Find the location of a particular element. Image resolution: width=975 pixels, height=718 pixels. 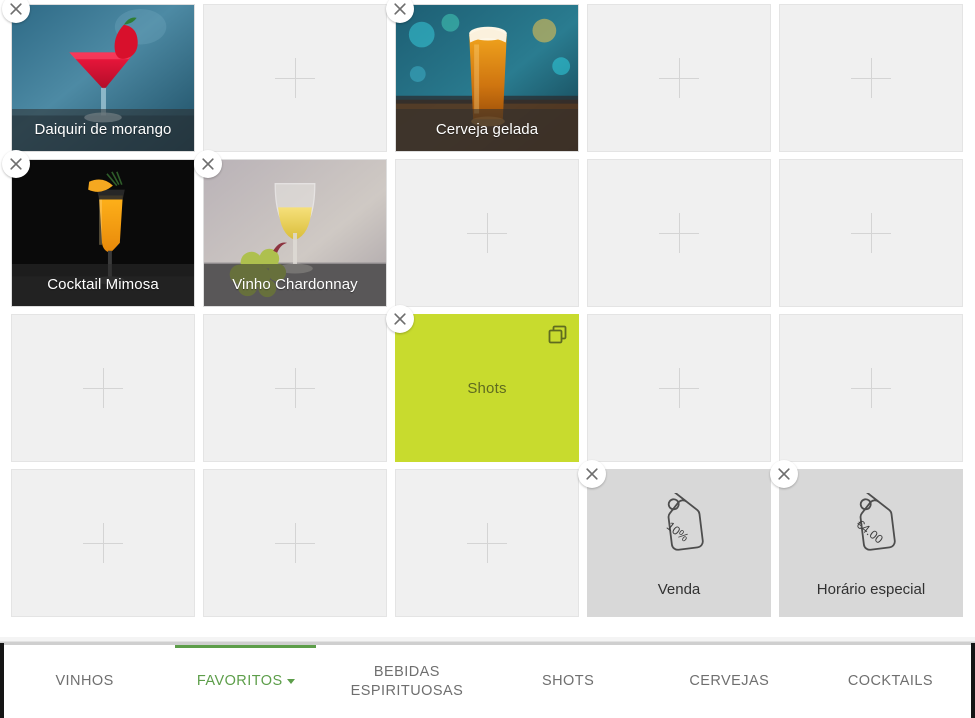

price-tag-icon: €4.00 is located at coordinates (875, 521).